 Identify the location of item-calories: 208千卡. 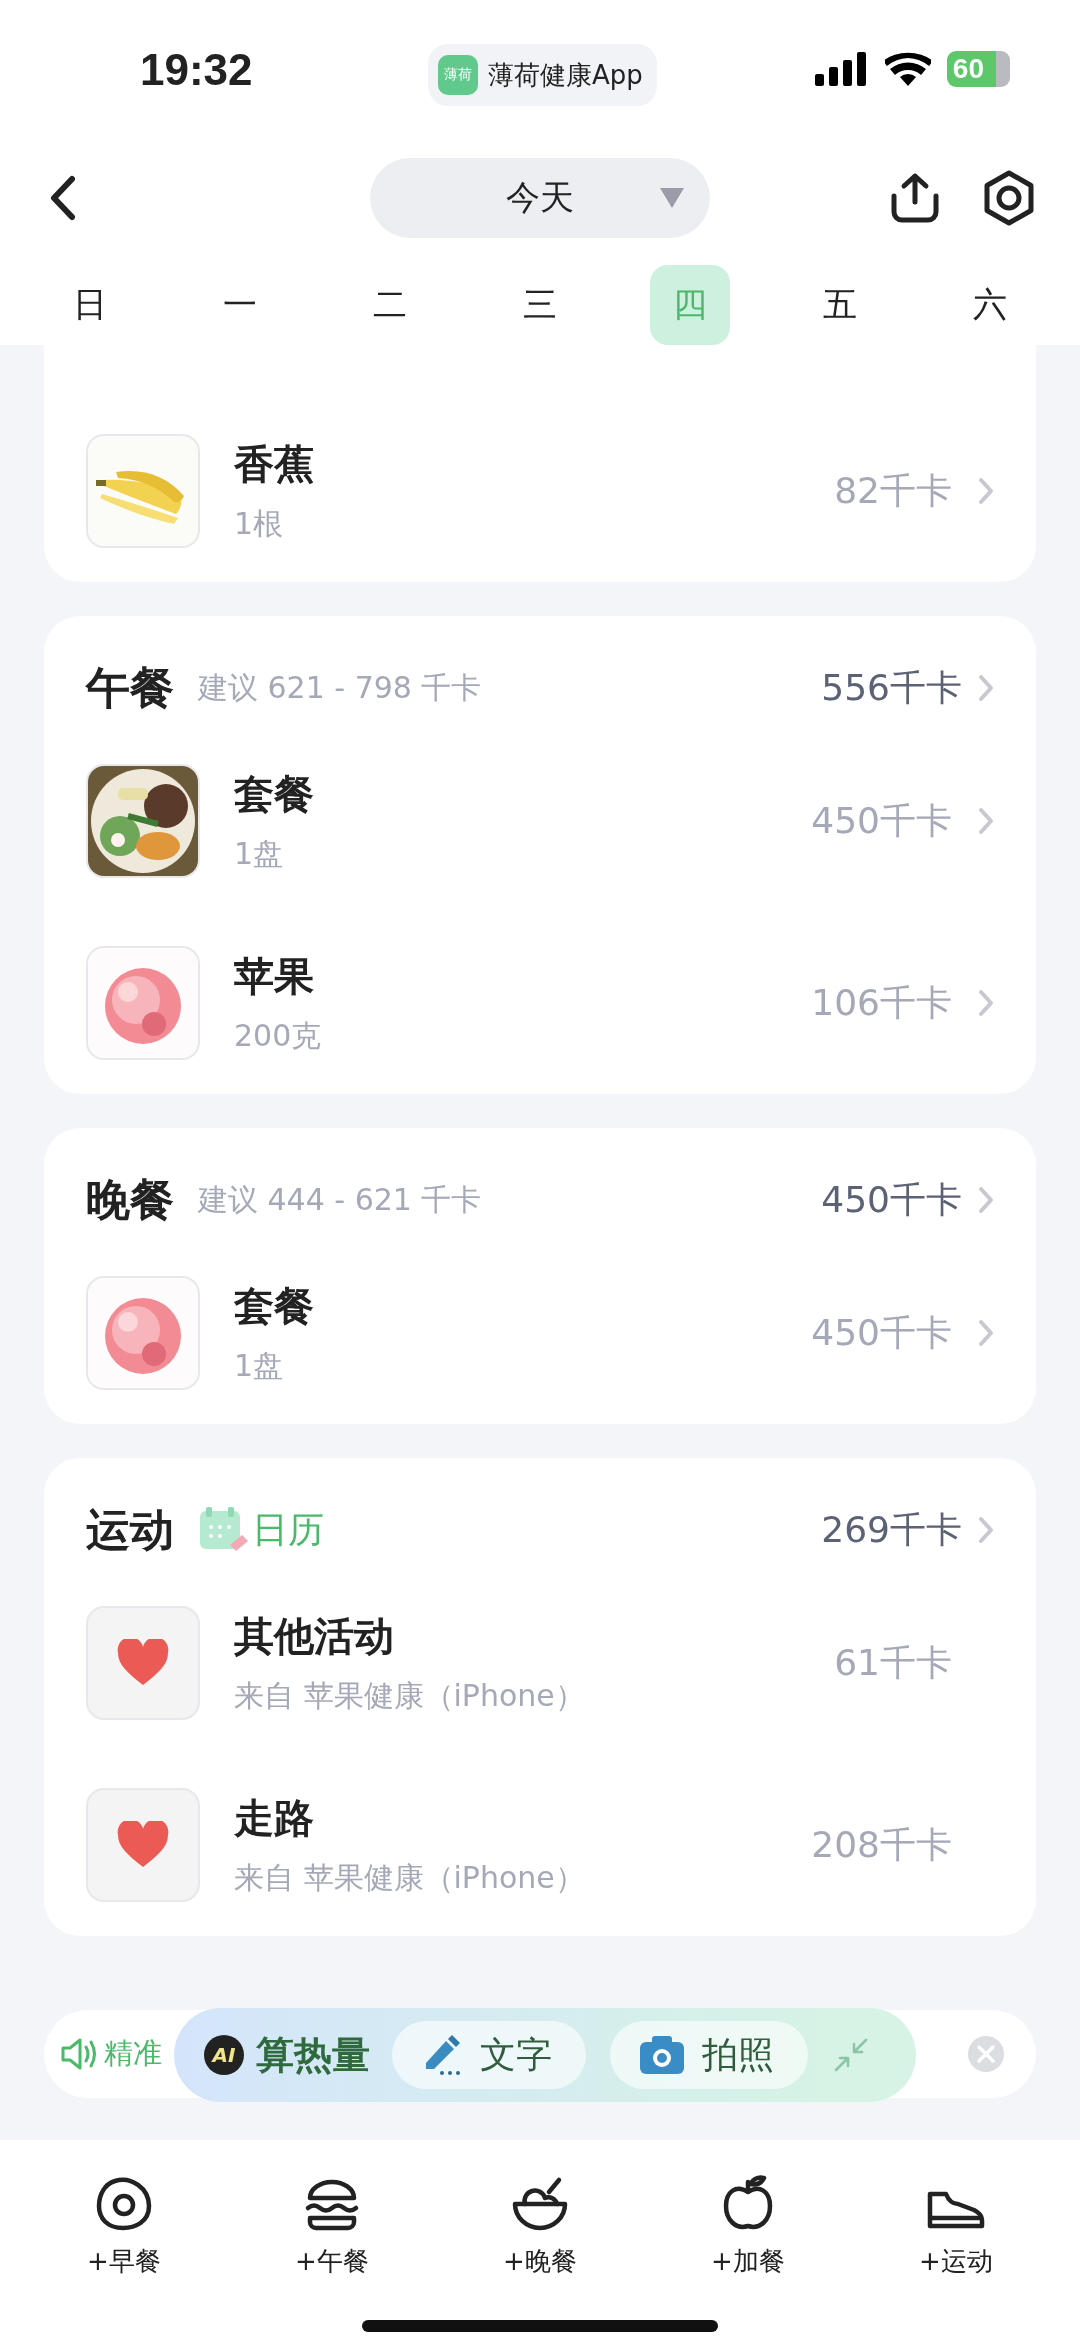
(881, 1844).